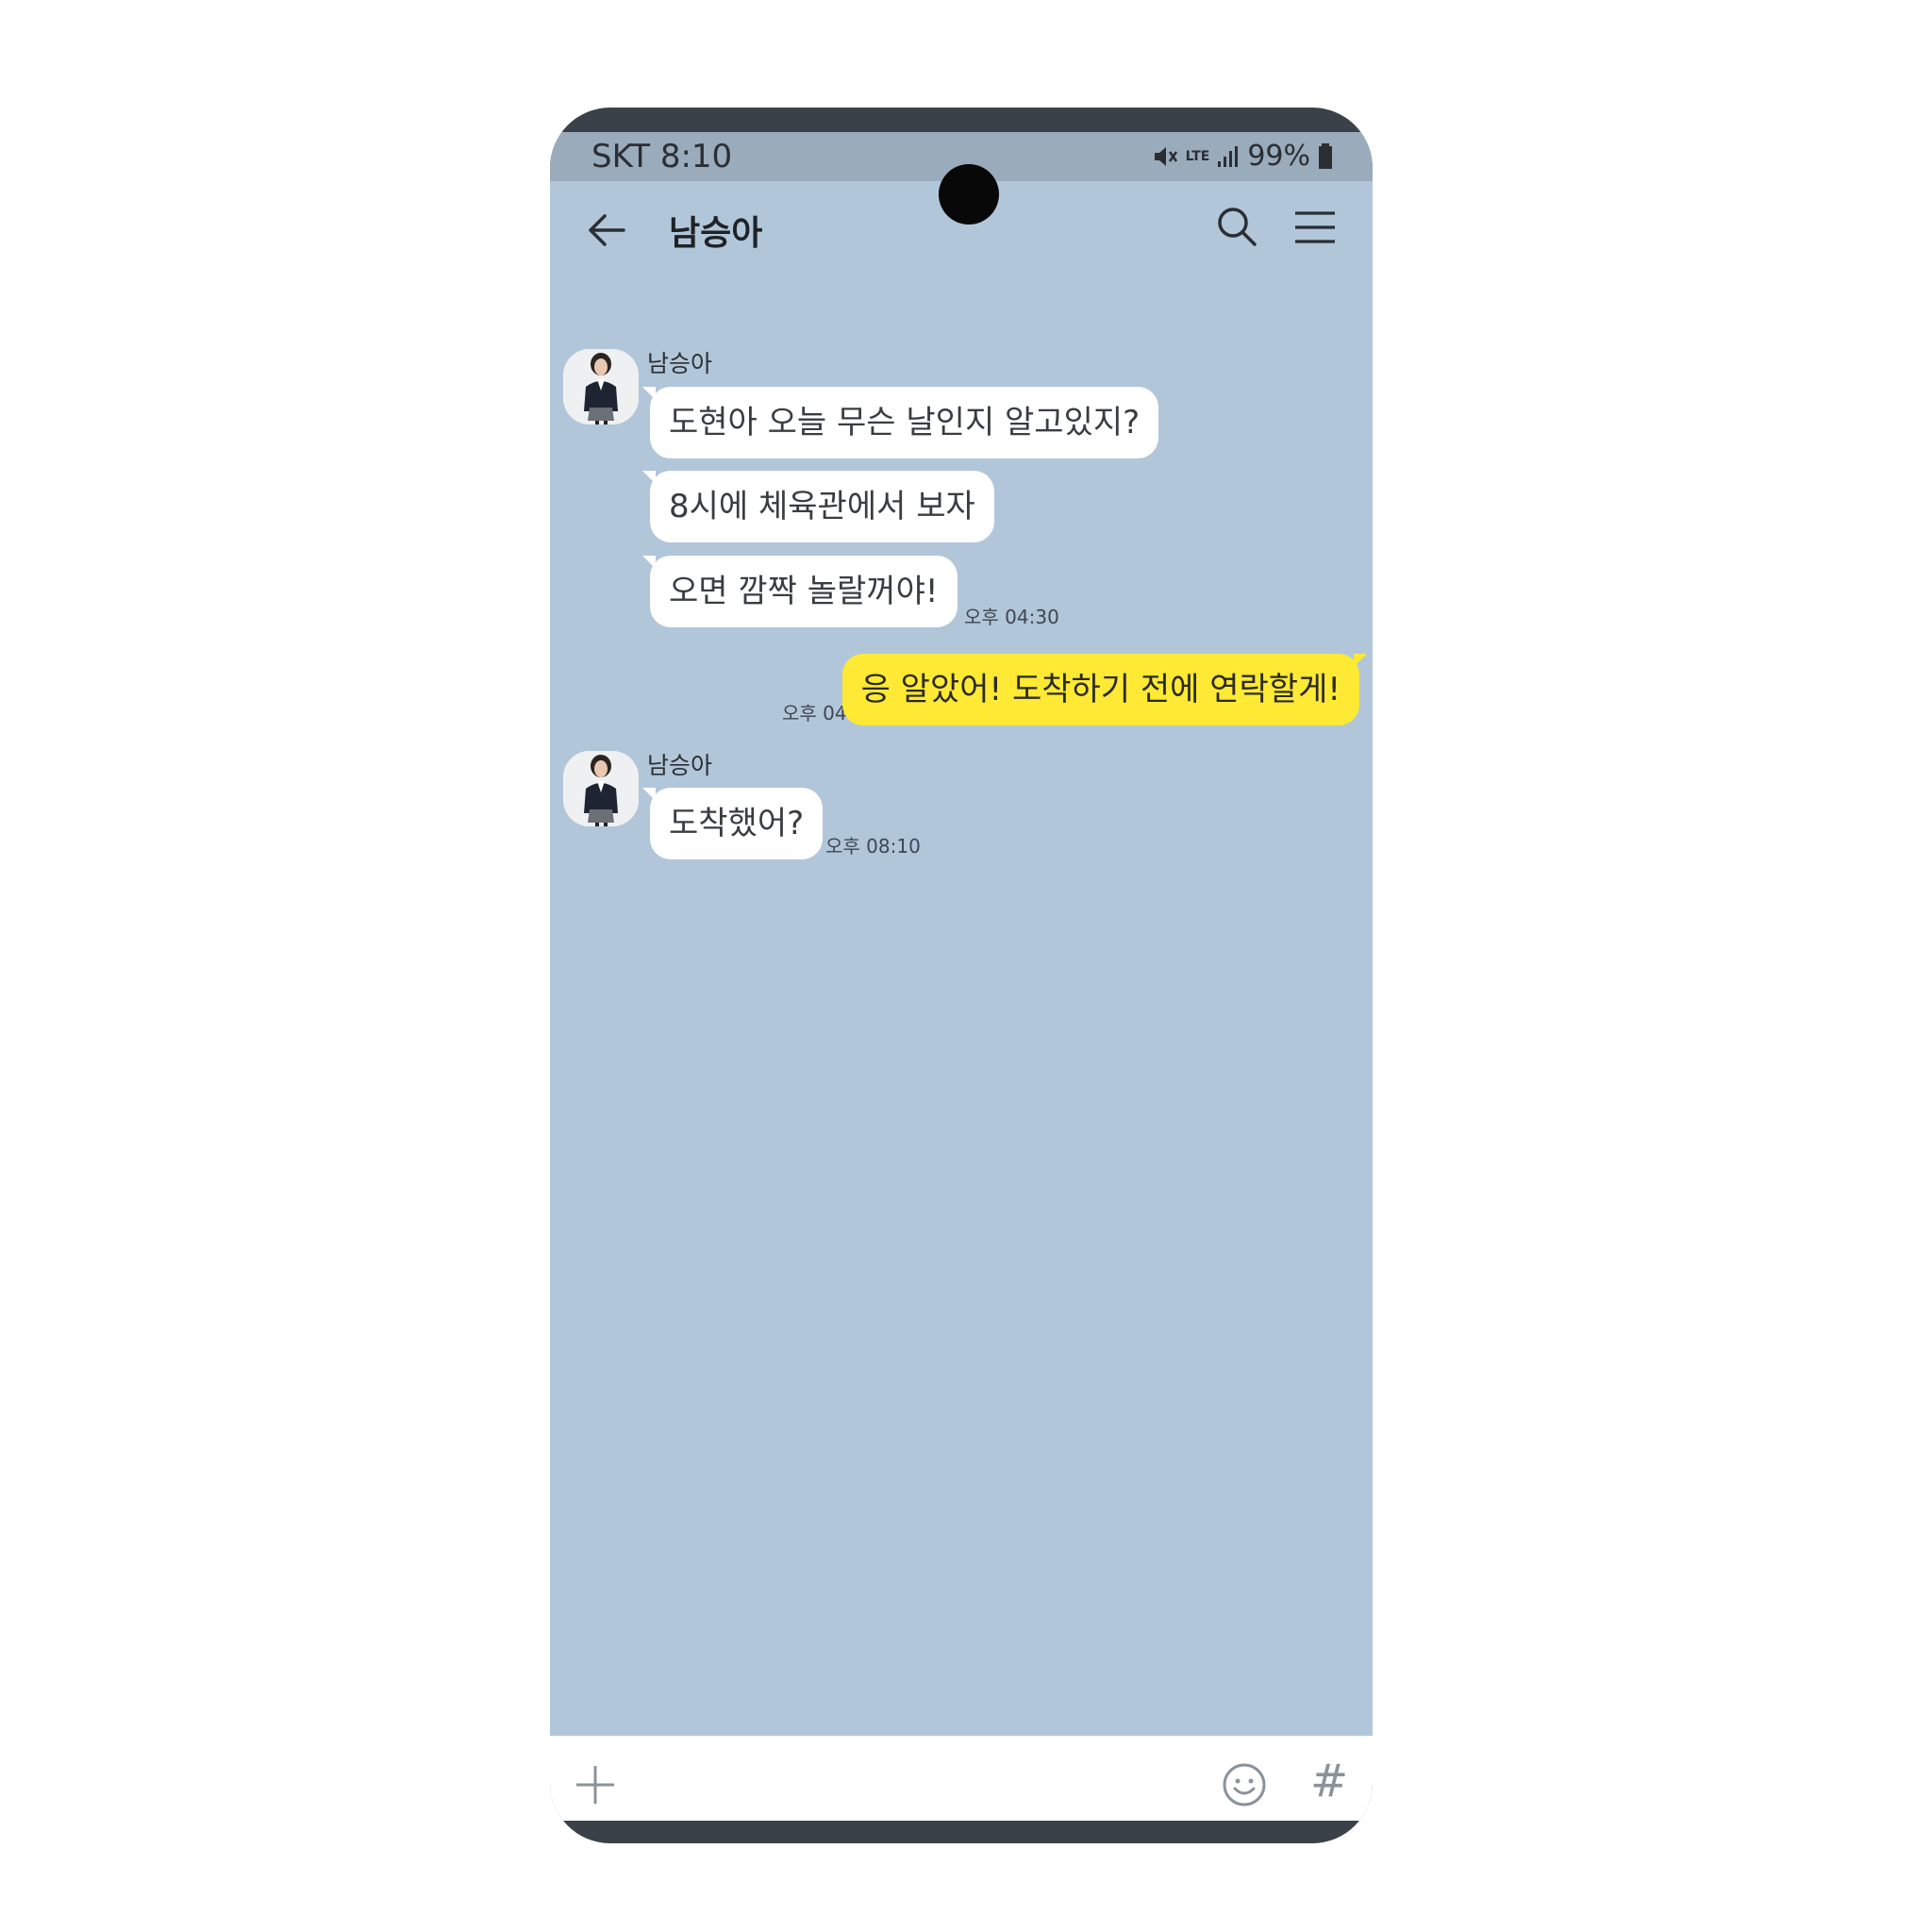 This screenshot has width=1932, height=1932. I want to click on message-input-bar: #, so click(962, 1778).